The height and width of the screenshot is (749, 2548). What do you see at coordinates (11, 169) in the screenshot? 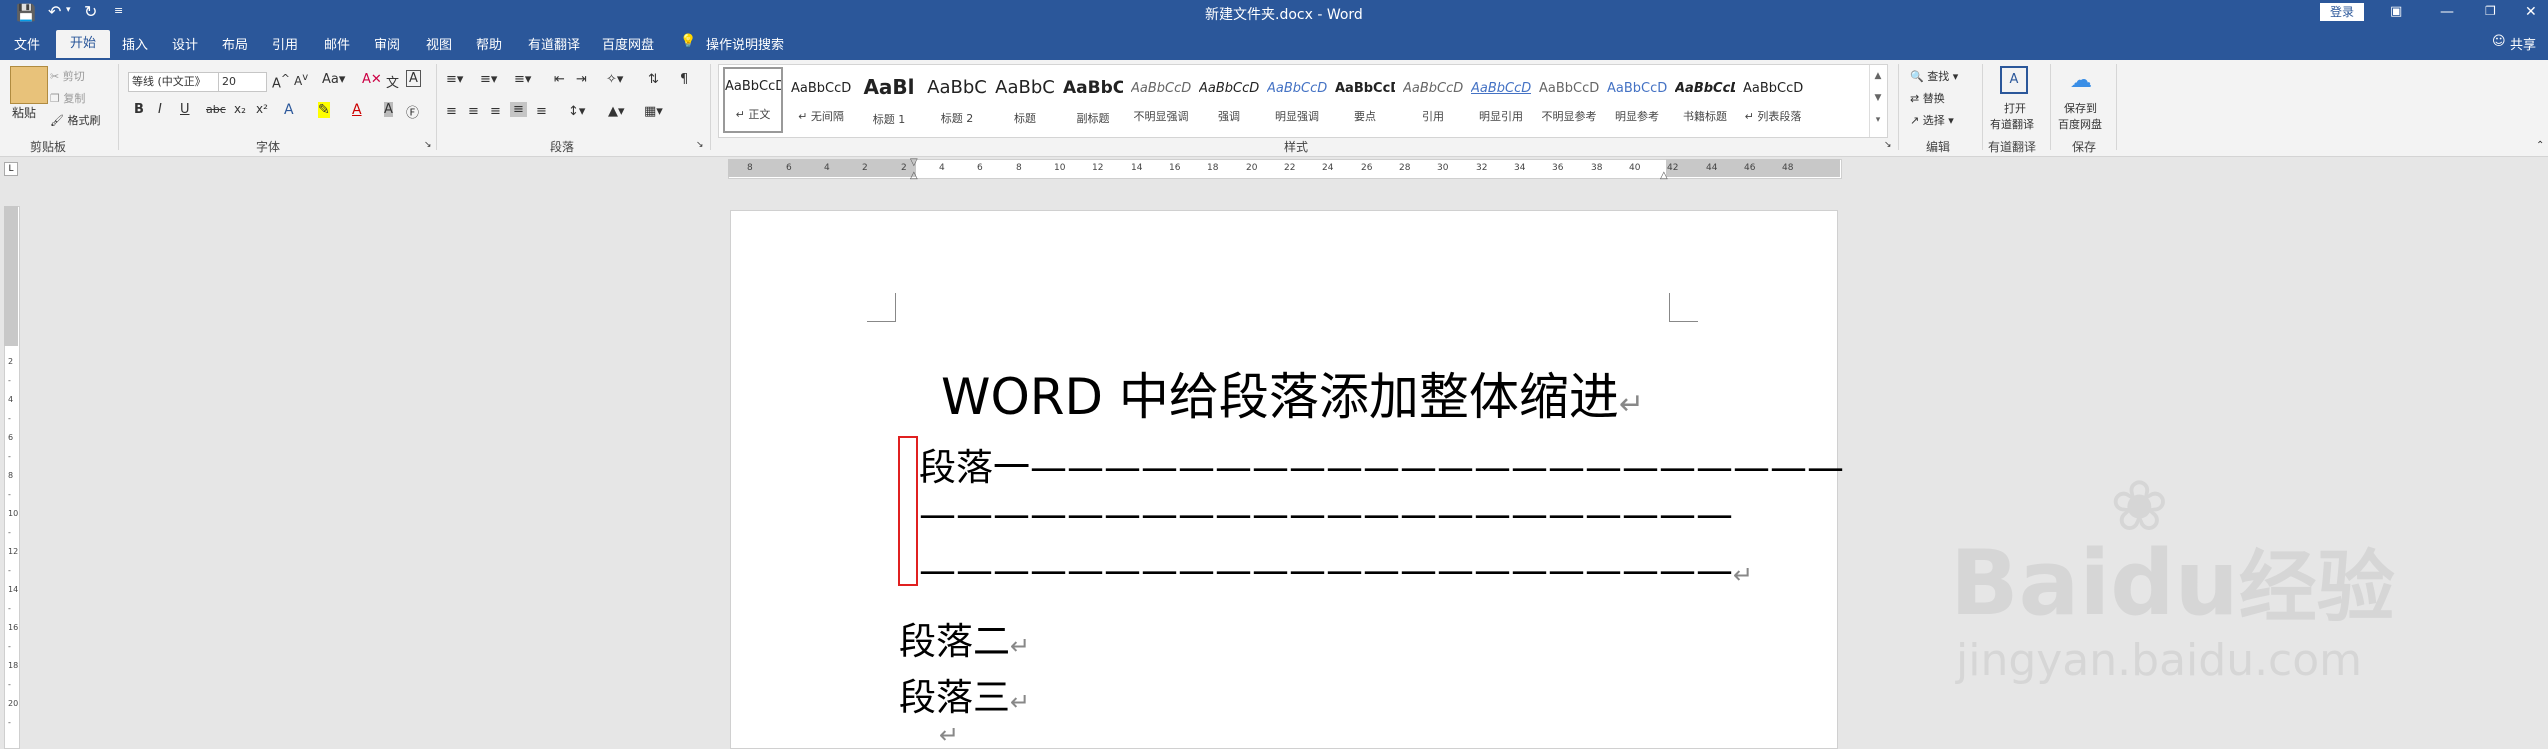
I see `tab-selector: L` at bounding box center [11, 169].